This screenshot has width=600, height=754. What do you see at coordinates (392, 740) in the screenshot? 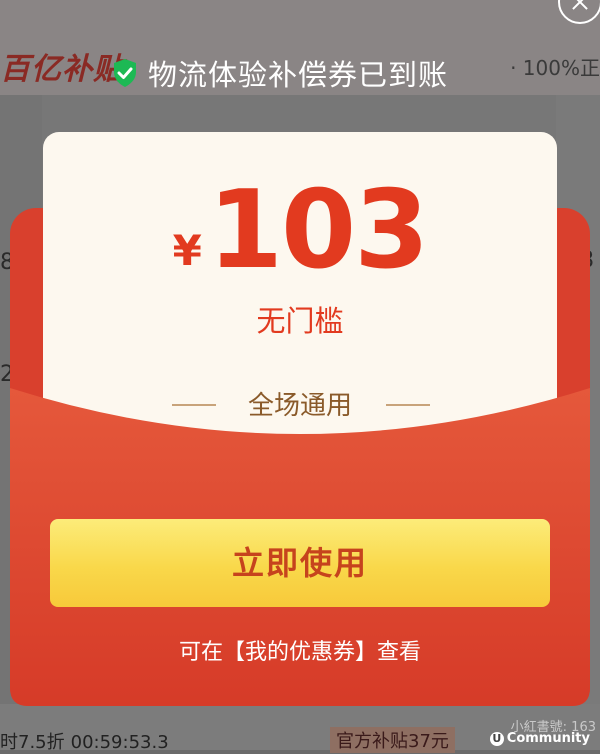
I see `subsidy-badge: 官方补贴37元` at bounding box center [392, 740].